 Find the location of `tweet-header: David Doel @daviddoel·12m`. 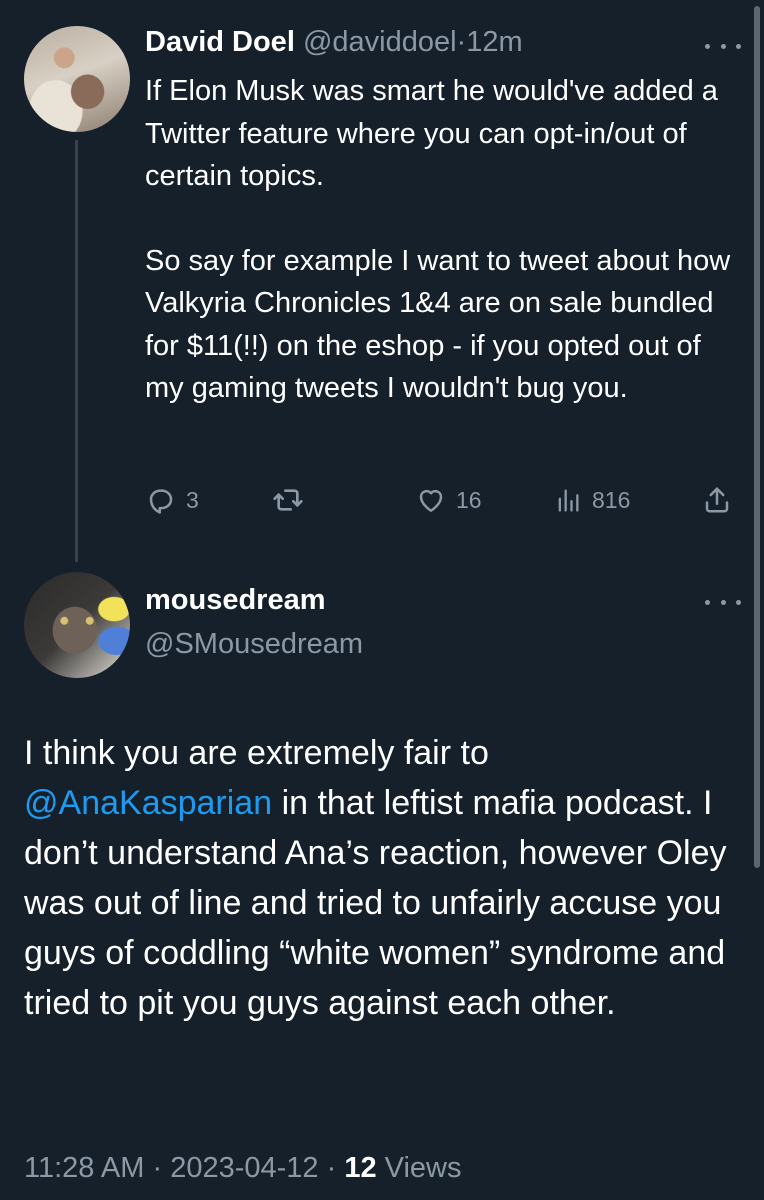

tweet-header: David Doel @daviddoel·12m is located at coordinates (334, 42).